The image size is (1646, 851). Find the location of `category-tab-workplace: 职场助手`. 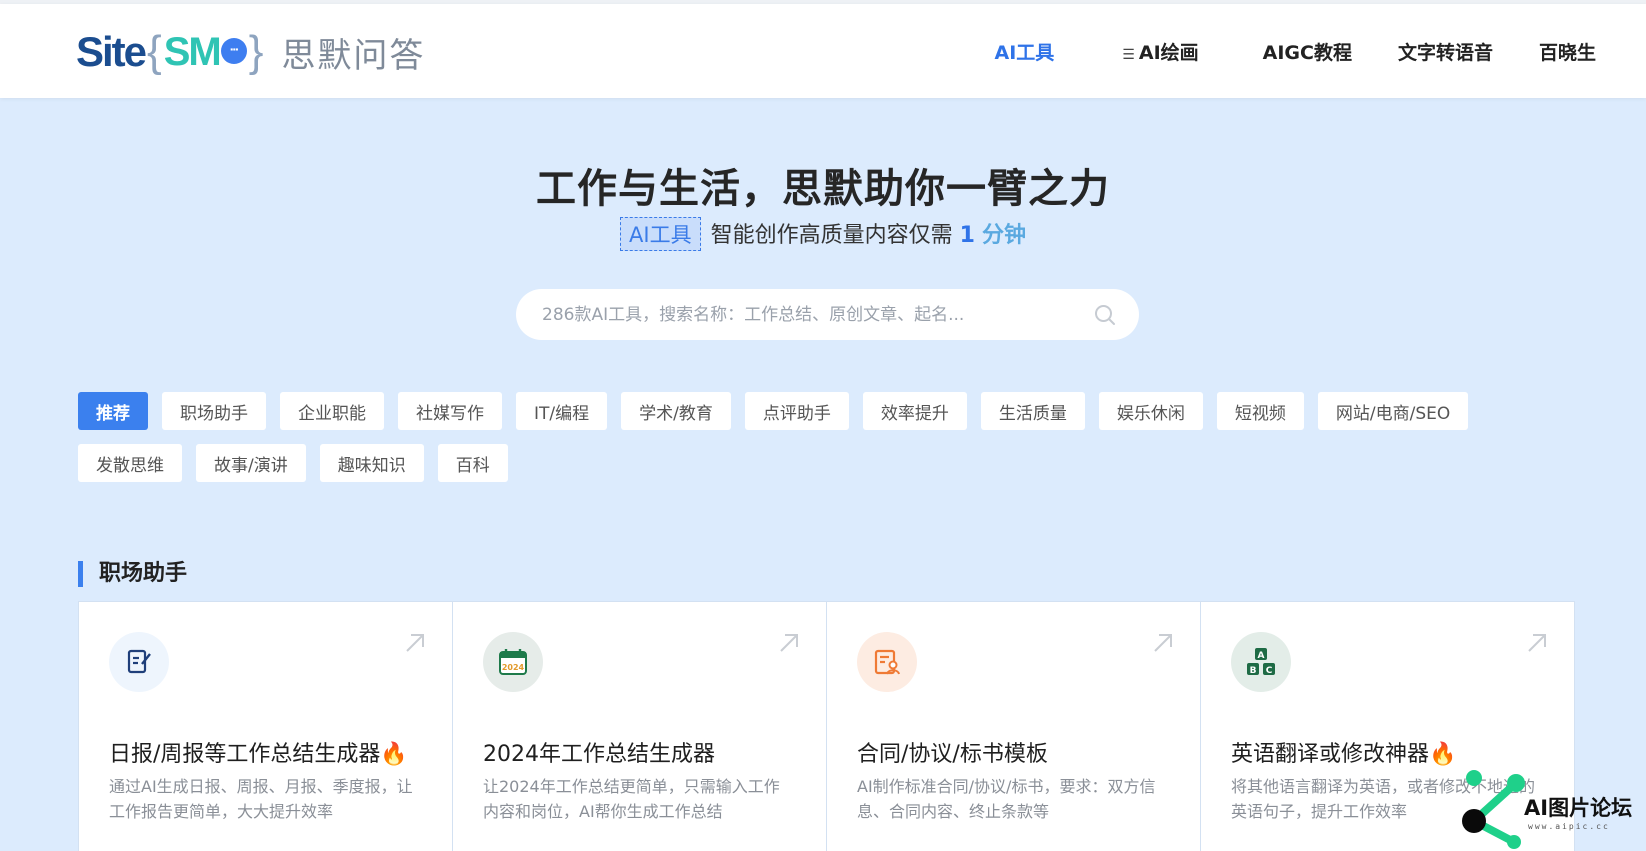

category-tab-workplace: 职场助手 is located at coordinates (214, 411).